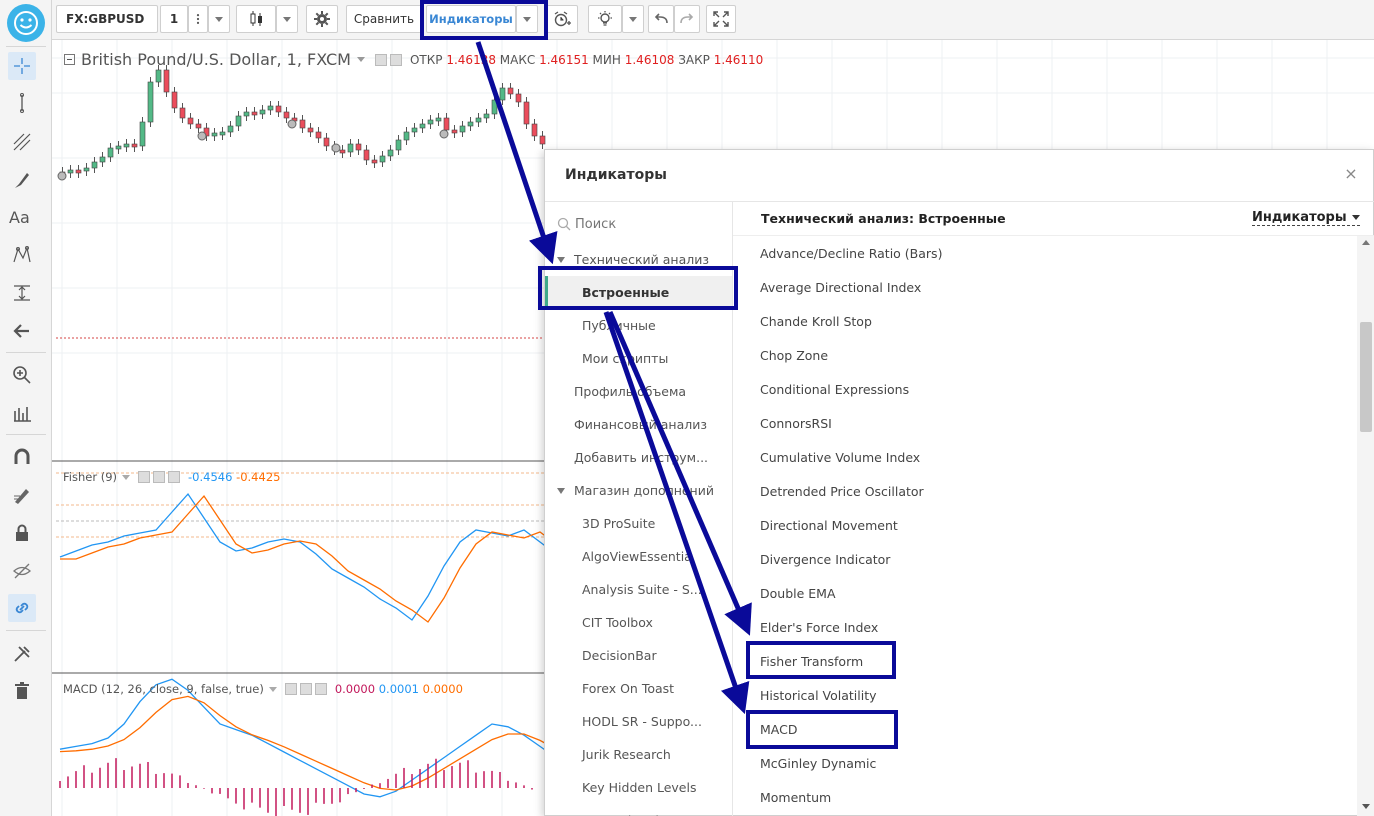  What do you see at coordinates (638, 259) in the screenshot?
I see `sidebar-item: Технический анализ` at bounding box center [638, 259].